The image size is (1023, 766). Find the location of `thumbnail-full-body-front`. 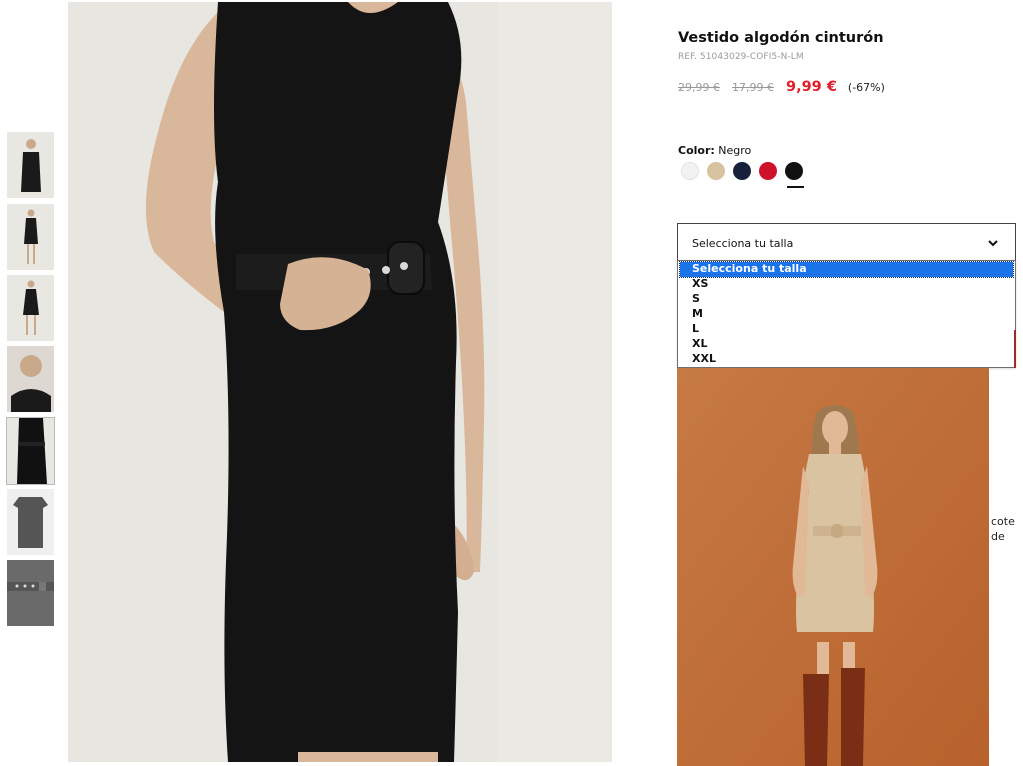

thumbnail-full-body-front is located at coordinates (30, 237).